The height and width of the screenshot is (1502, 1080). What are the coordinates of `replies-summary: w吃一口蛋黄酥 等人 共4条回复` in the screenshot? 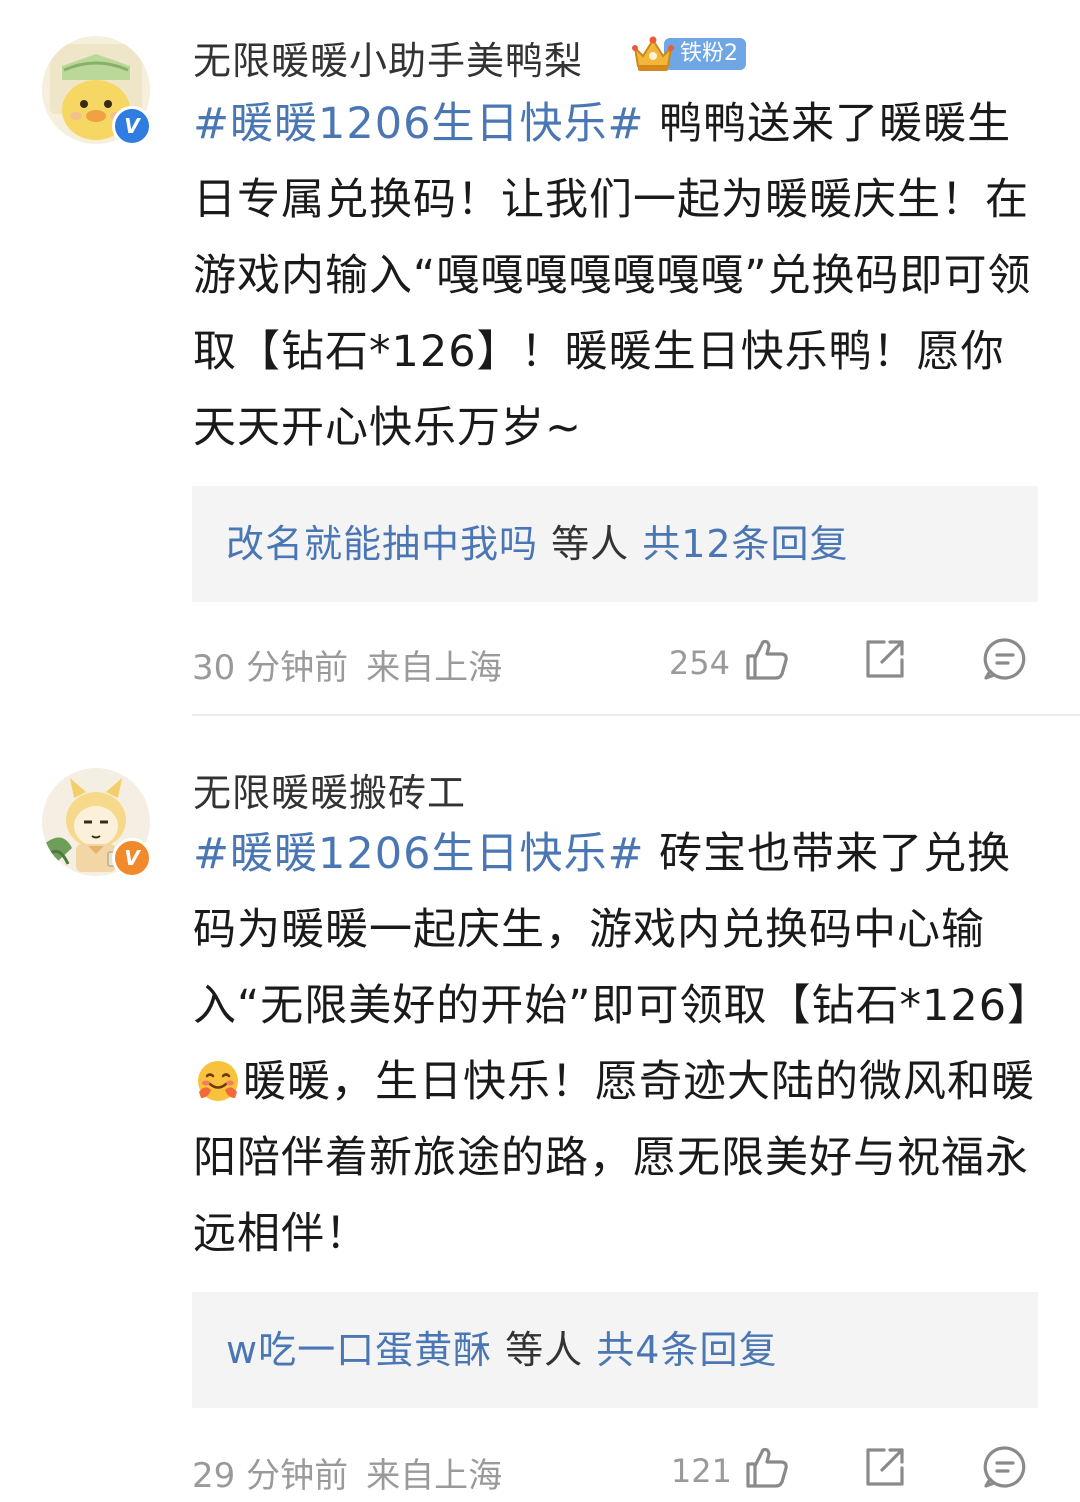 It's located at (615, 1350).